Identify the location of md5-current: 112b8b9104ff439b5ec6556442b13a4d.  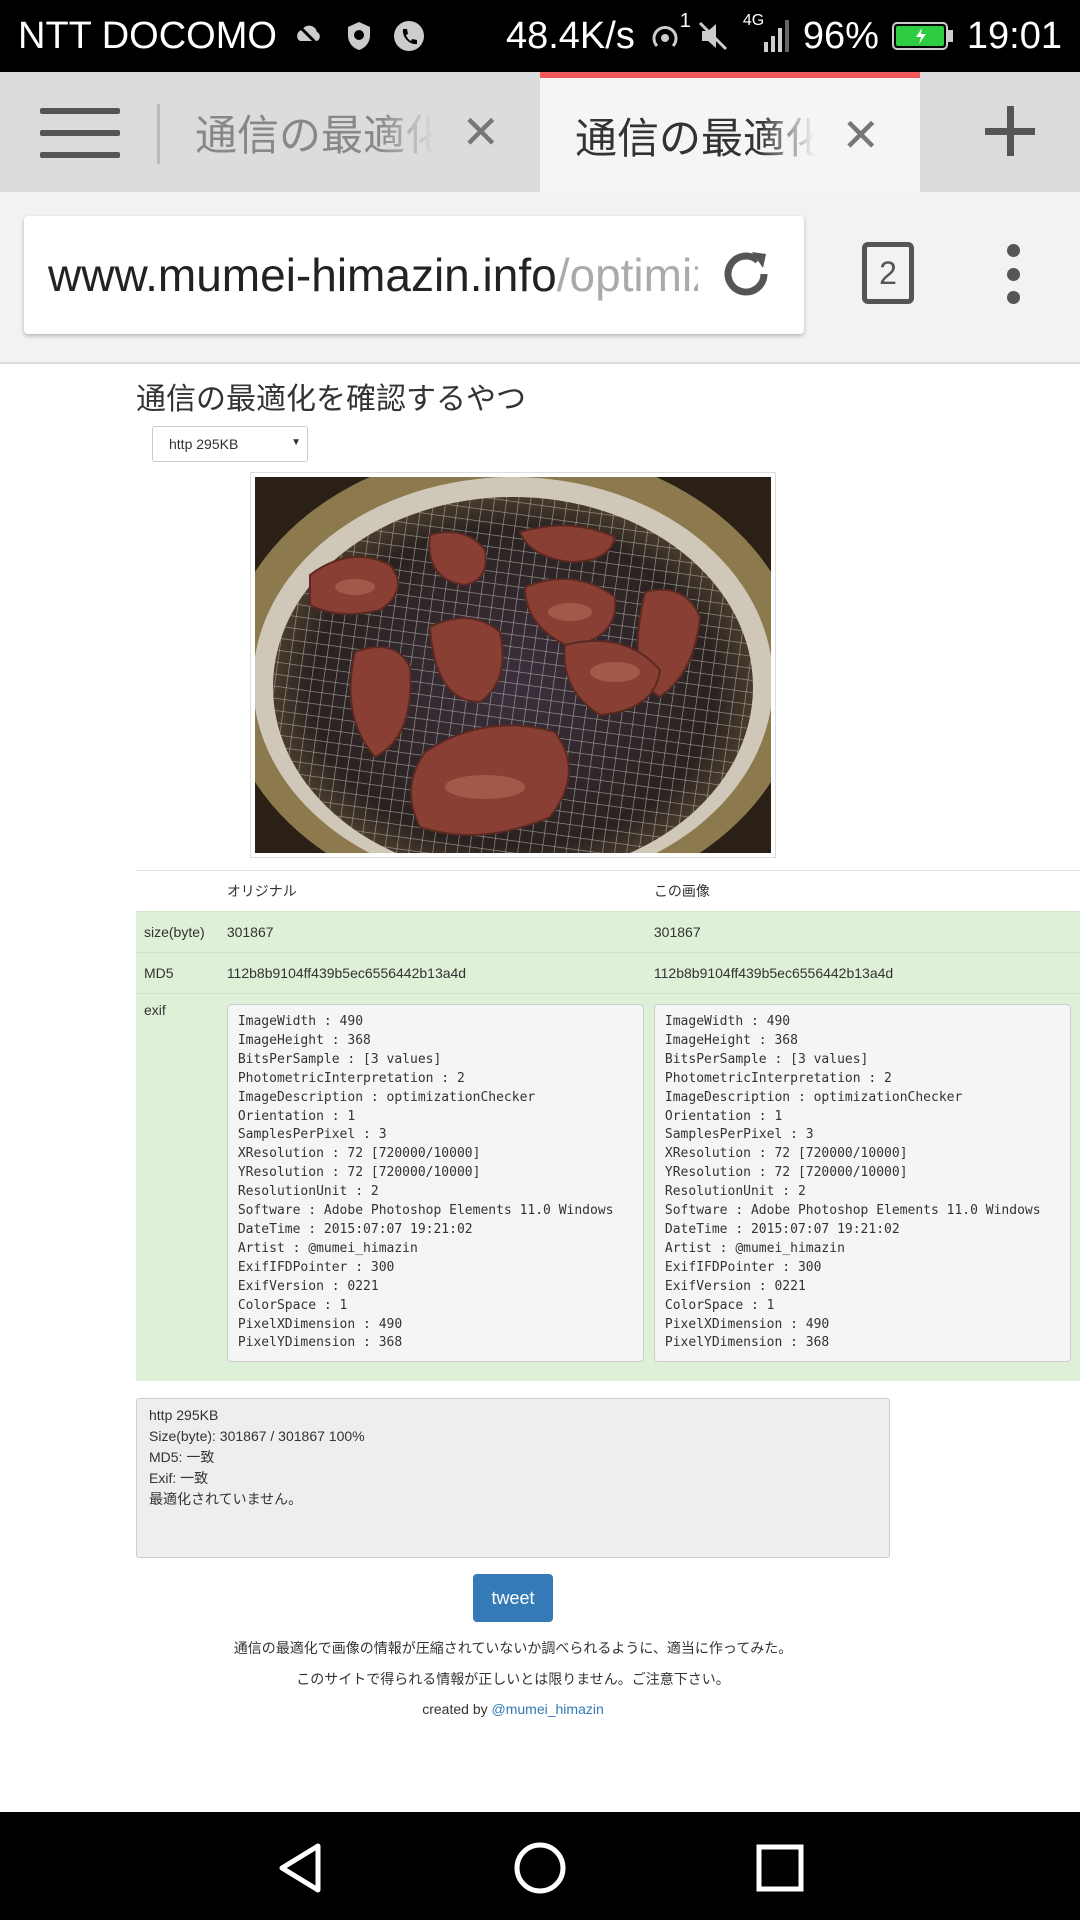
(866, 973).